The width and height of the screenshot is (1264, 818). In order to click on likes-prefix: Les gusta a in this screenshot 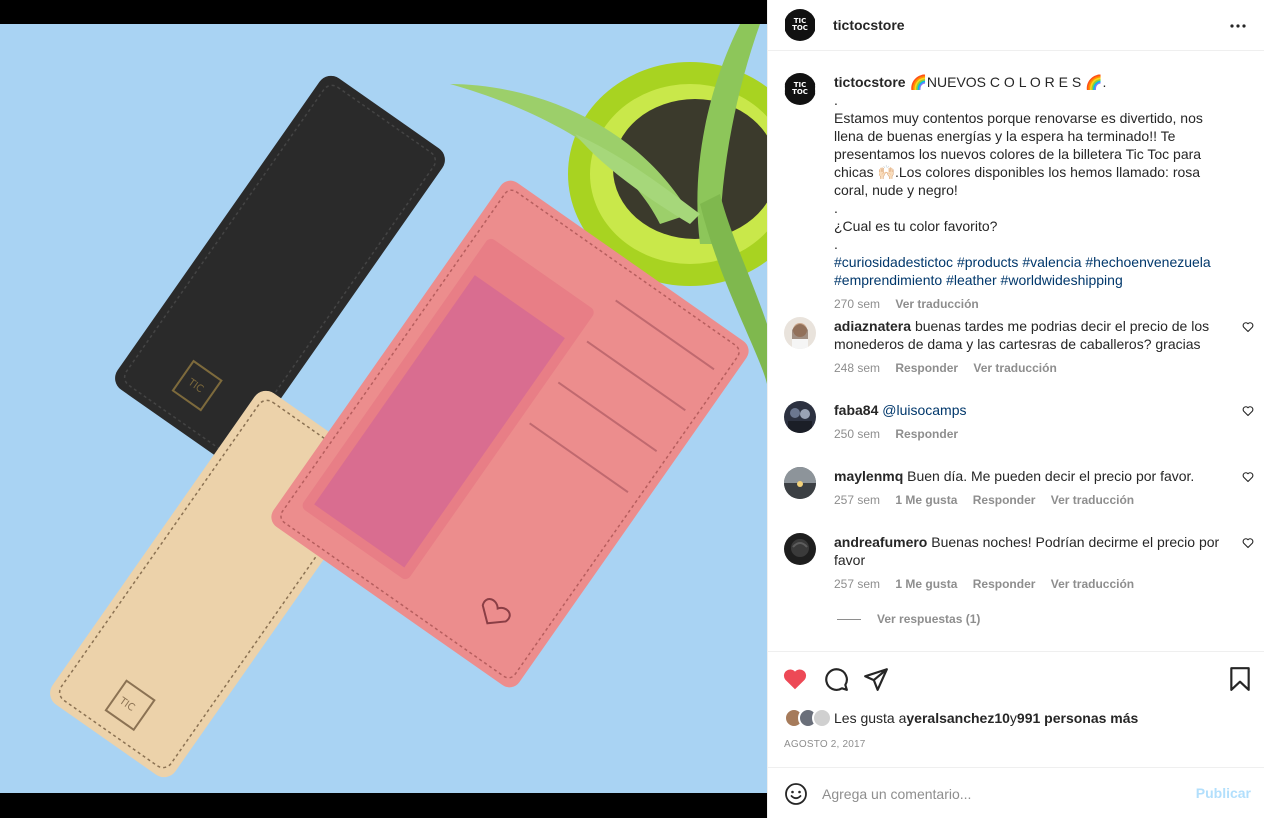, I will do `click(870, 718)`.